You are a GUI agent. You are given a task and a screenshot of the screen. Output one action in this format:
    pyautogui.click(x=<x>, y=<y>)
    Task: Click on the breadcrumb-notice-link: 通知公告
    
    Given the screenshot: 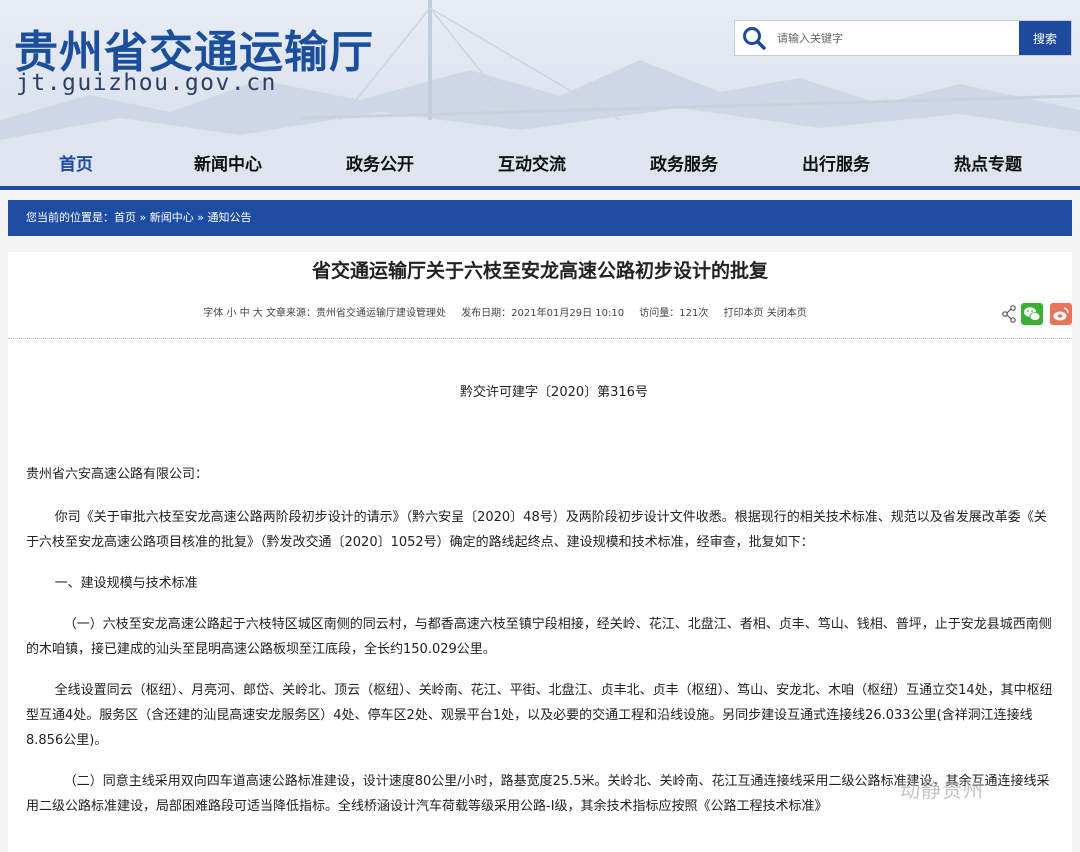 What is the action you would take?
    pyautogui.click(x=229, y=217)
    